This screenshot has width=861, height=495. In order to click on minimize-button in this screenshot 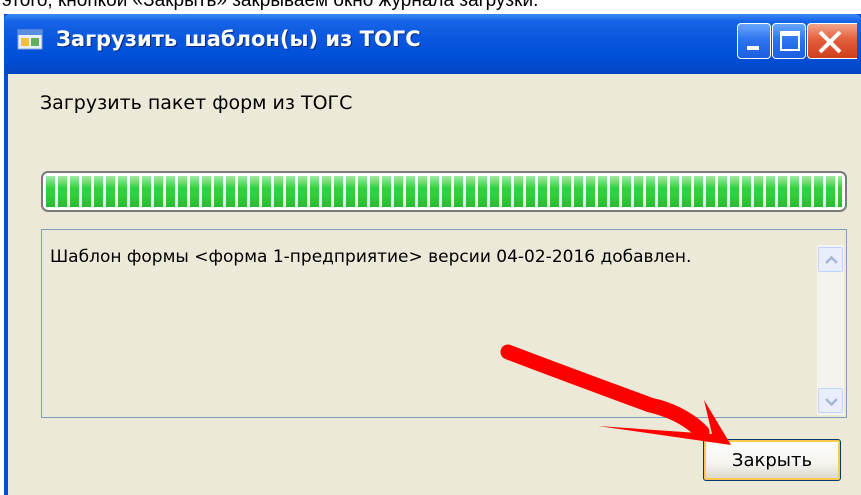, I will do `click(754, 41)`.